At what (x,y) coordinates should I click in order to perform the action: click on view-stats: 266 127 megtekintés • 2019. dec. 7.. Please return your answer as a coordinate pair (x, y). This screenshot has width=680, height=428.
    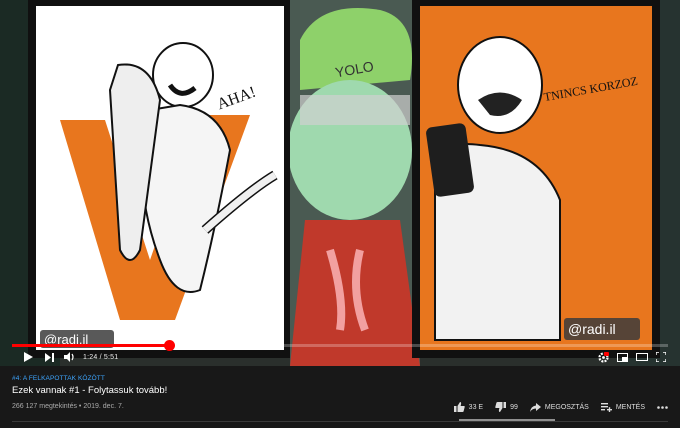
    Looking at the image, I should click on (68, 406).